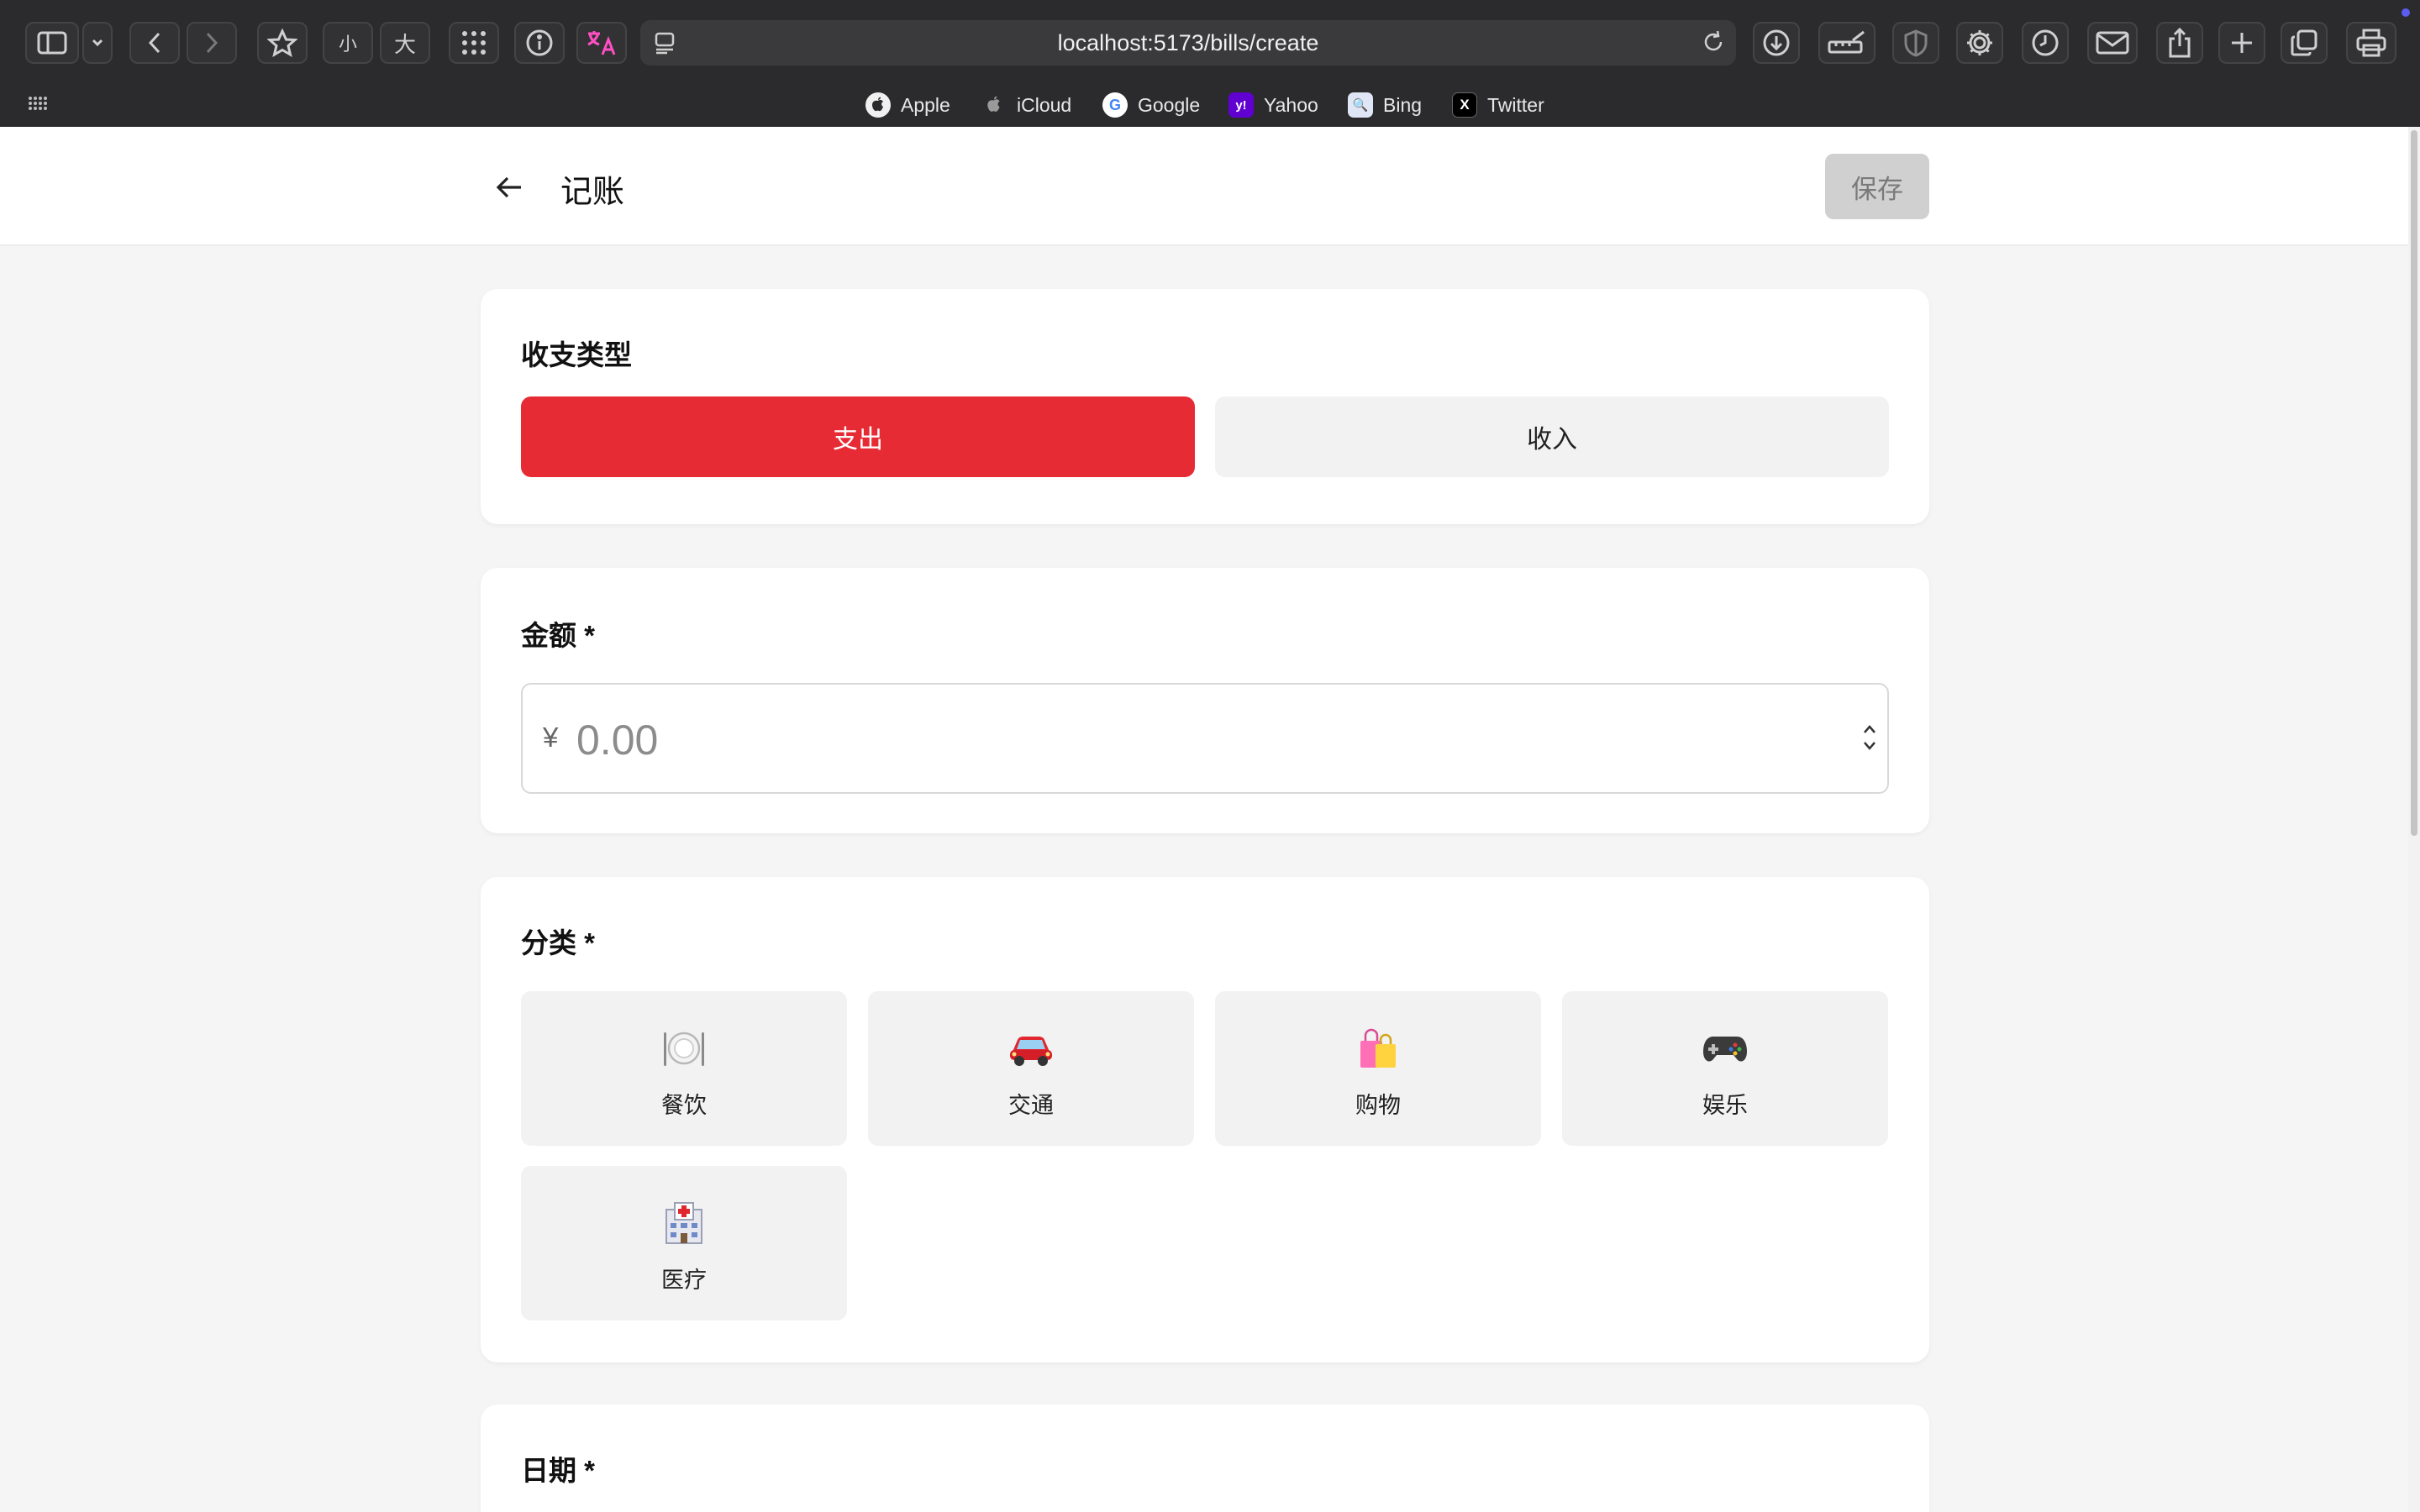  I want to click on notification-dot, so click(2406, 12).